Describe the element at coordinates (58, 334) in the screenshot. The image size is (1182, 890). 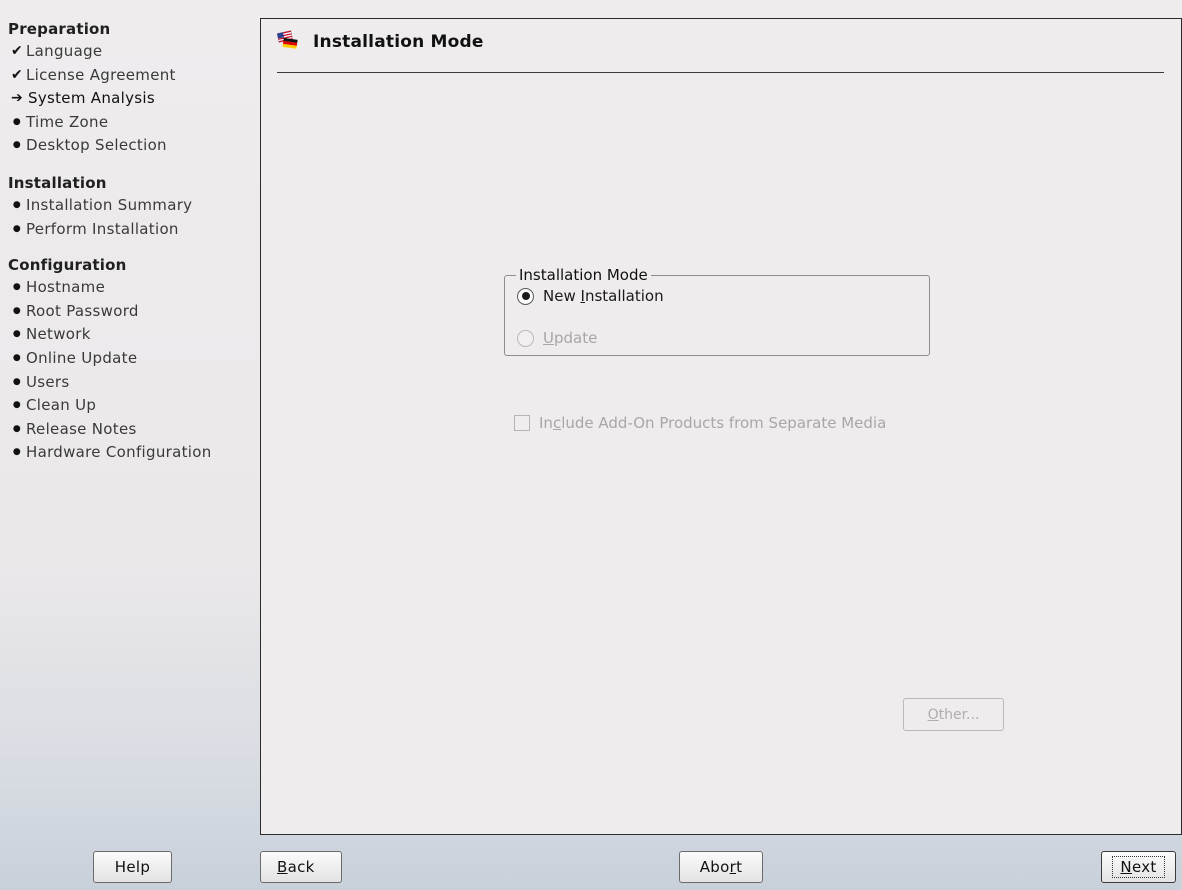
I see `step-label: Network` at that location.